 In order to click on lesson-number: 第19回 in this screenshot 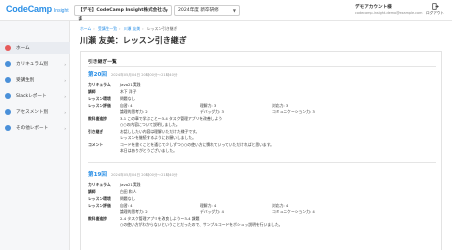, I will do `click(97, 175)`.